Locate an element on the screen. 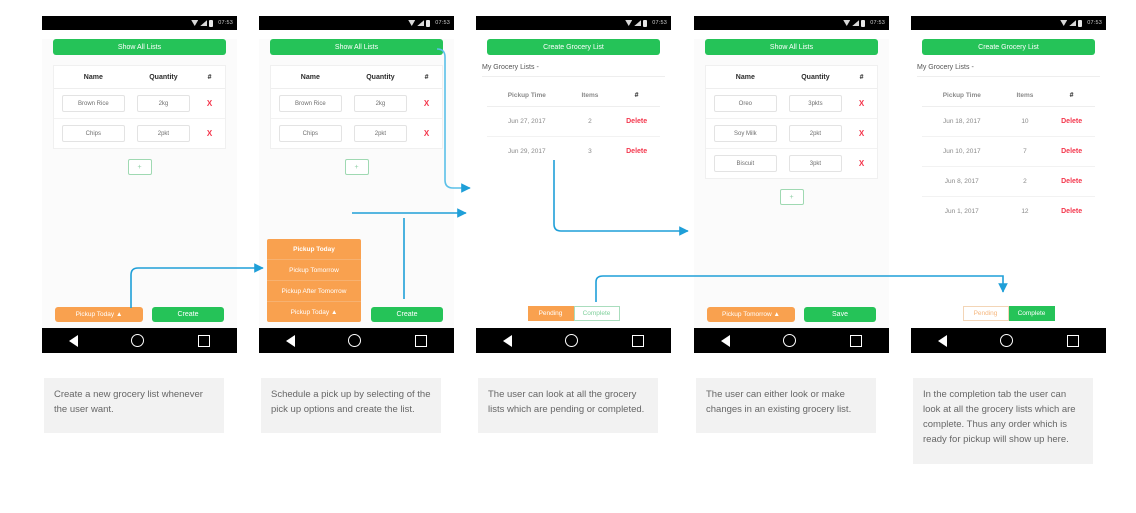 The height and width of the screenshot is (513, 1136). section-title: My Grocery Lists - is located at coordinates (510, 67).